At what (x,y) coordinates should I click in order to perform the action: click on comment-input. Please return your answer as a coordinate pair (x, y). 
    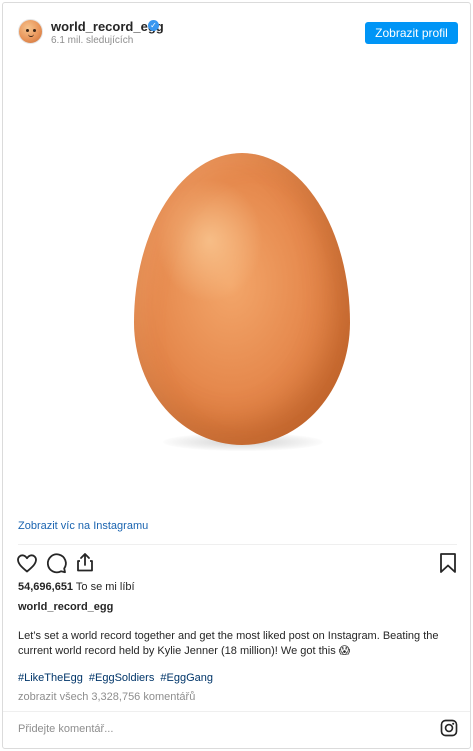
    Looking at the image, I should click on (218, 729).